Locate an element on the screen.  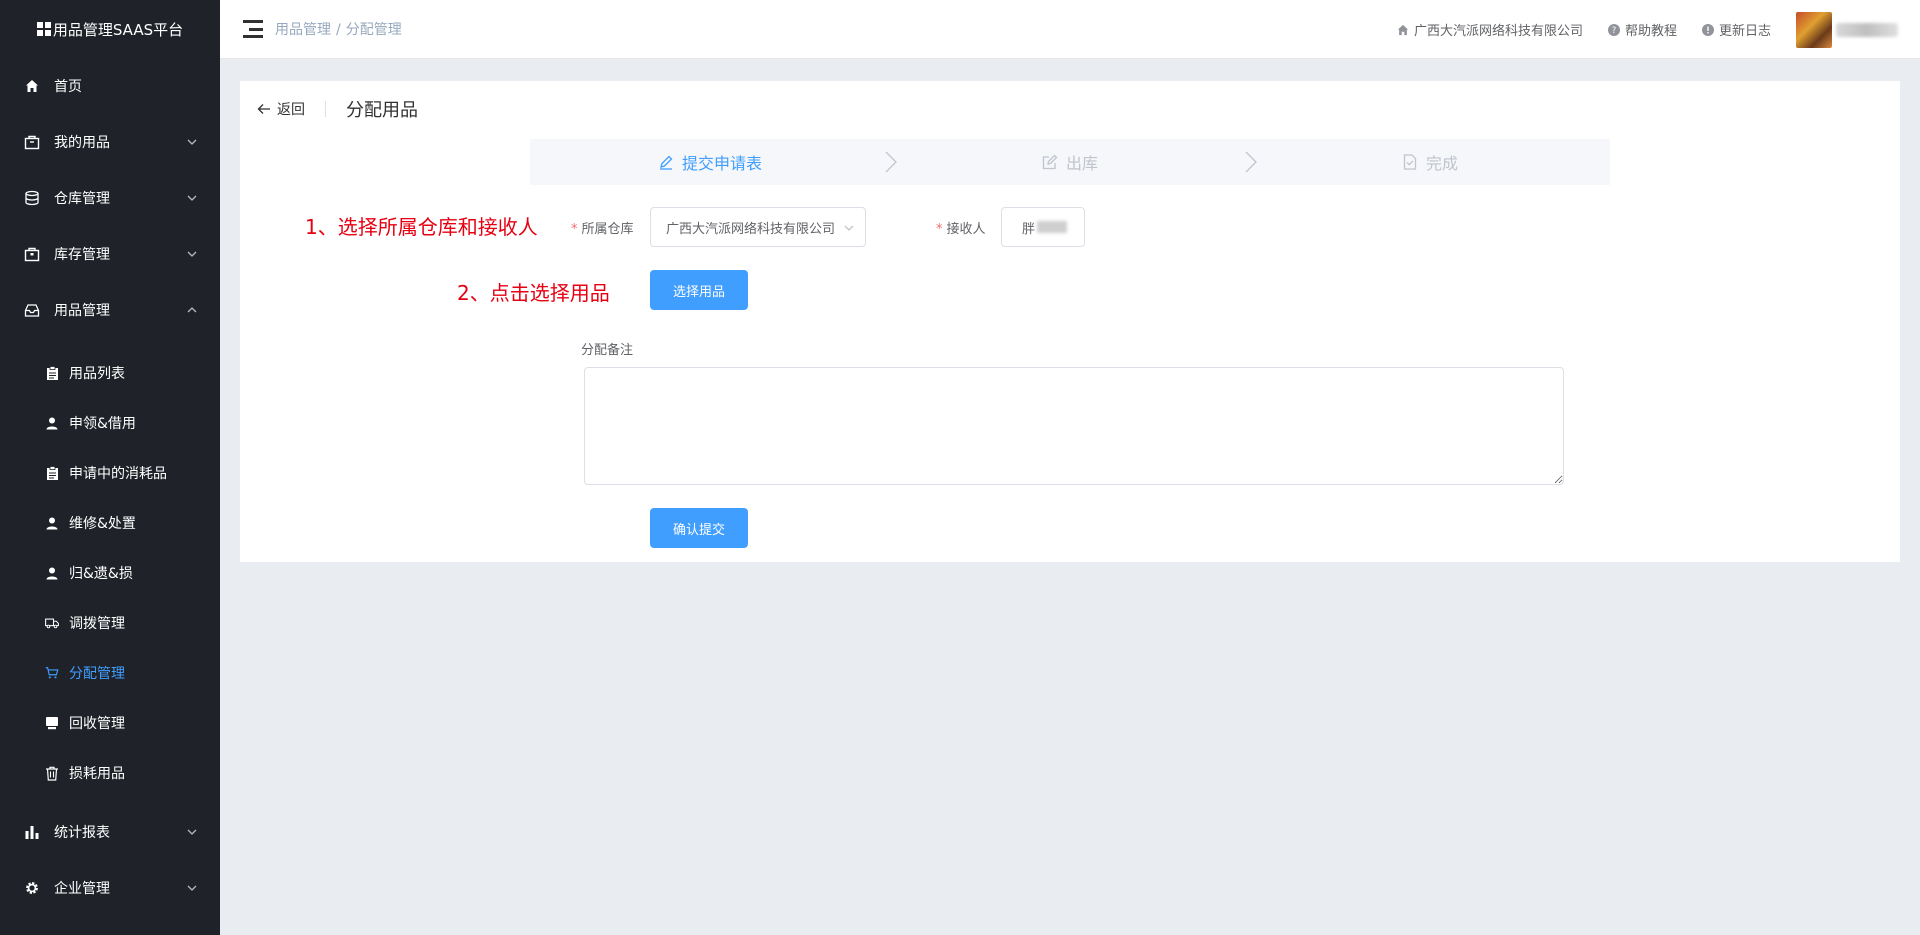
bag-icon is located at coordinates (32, 142).